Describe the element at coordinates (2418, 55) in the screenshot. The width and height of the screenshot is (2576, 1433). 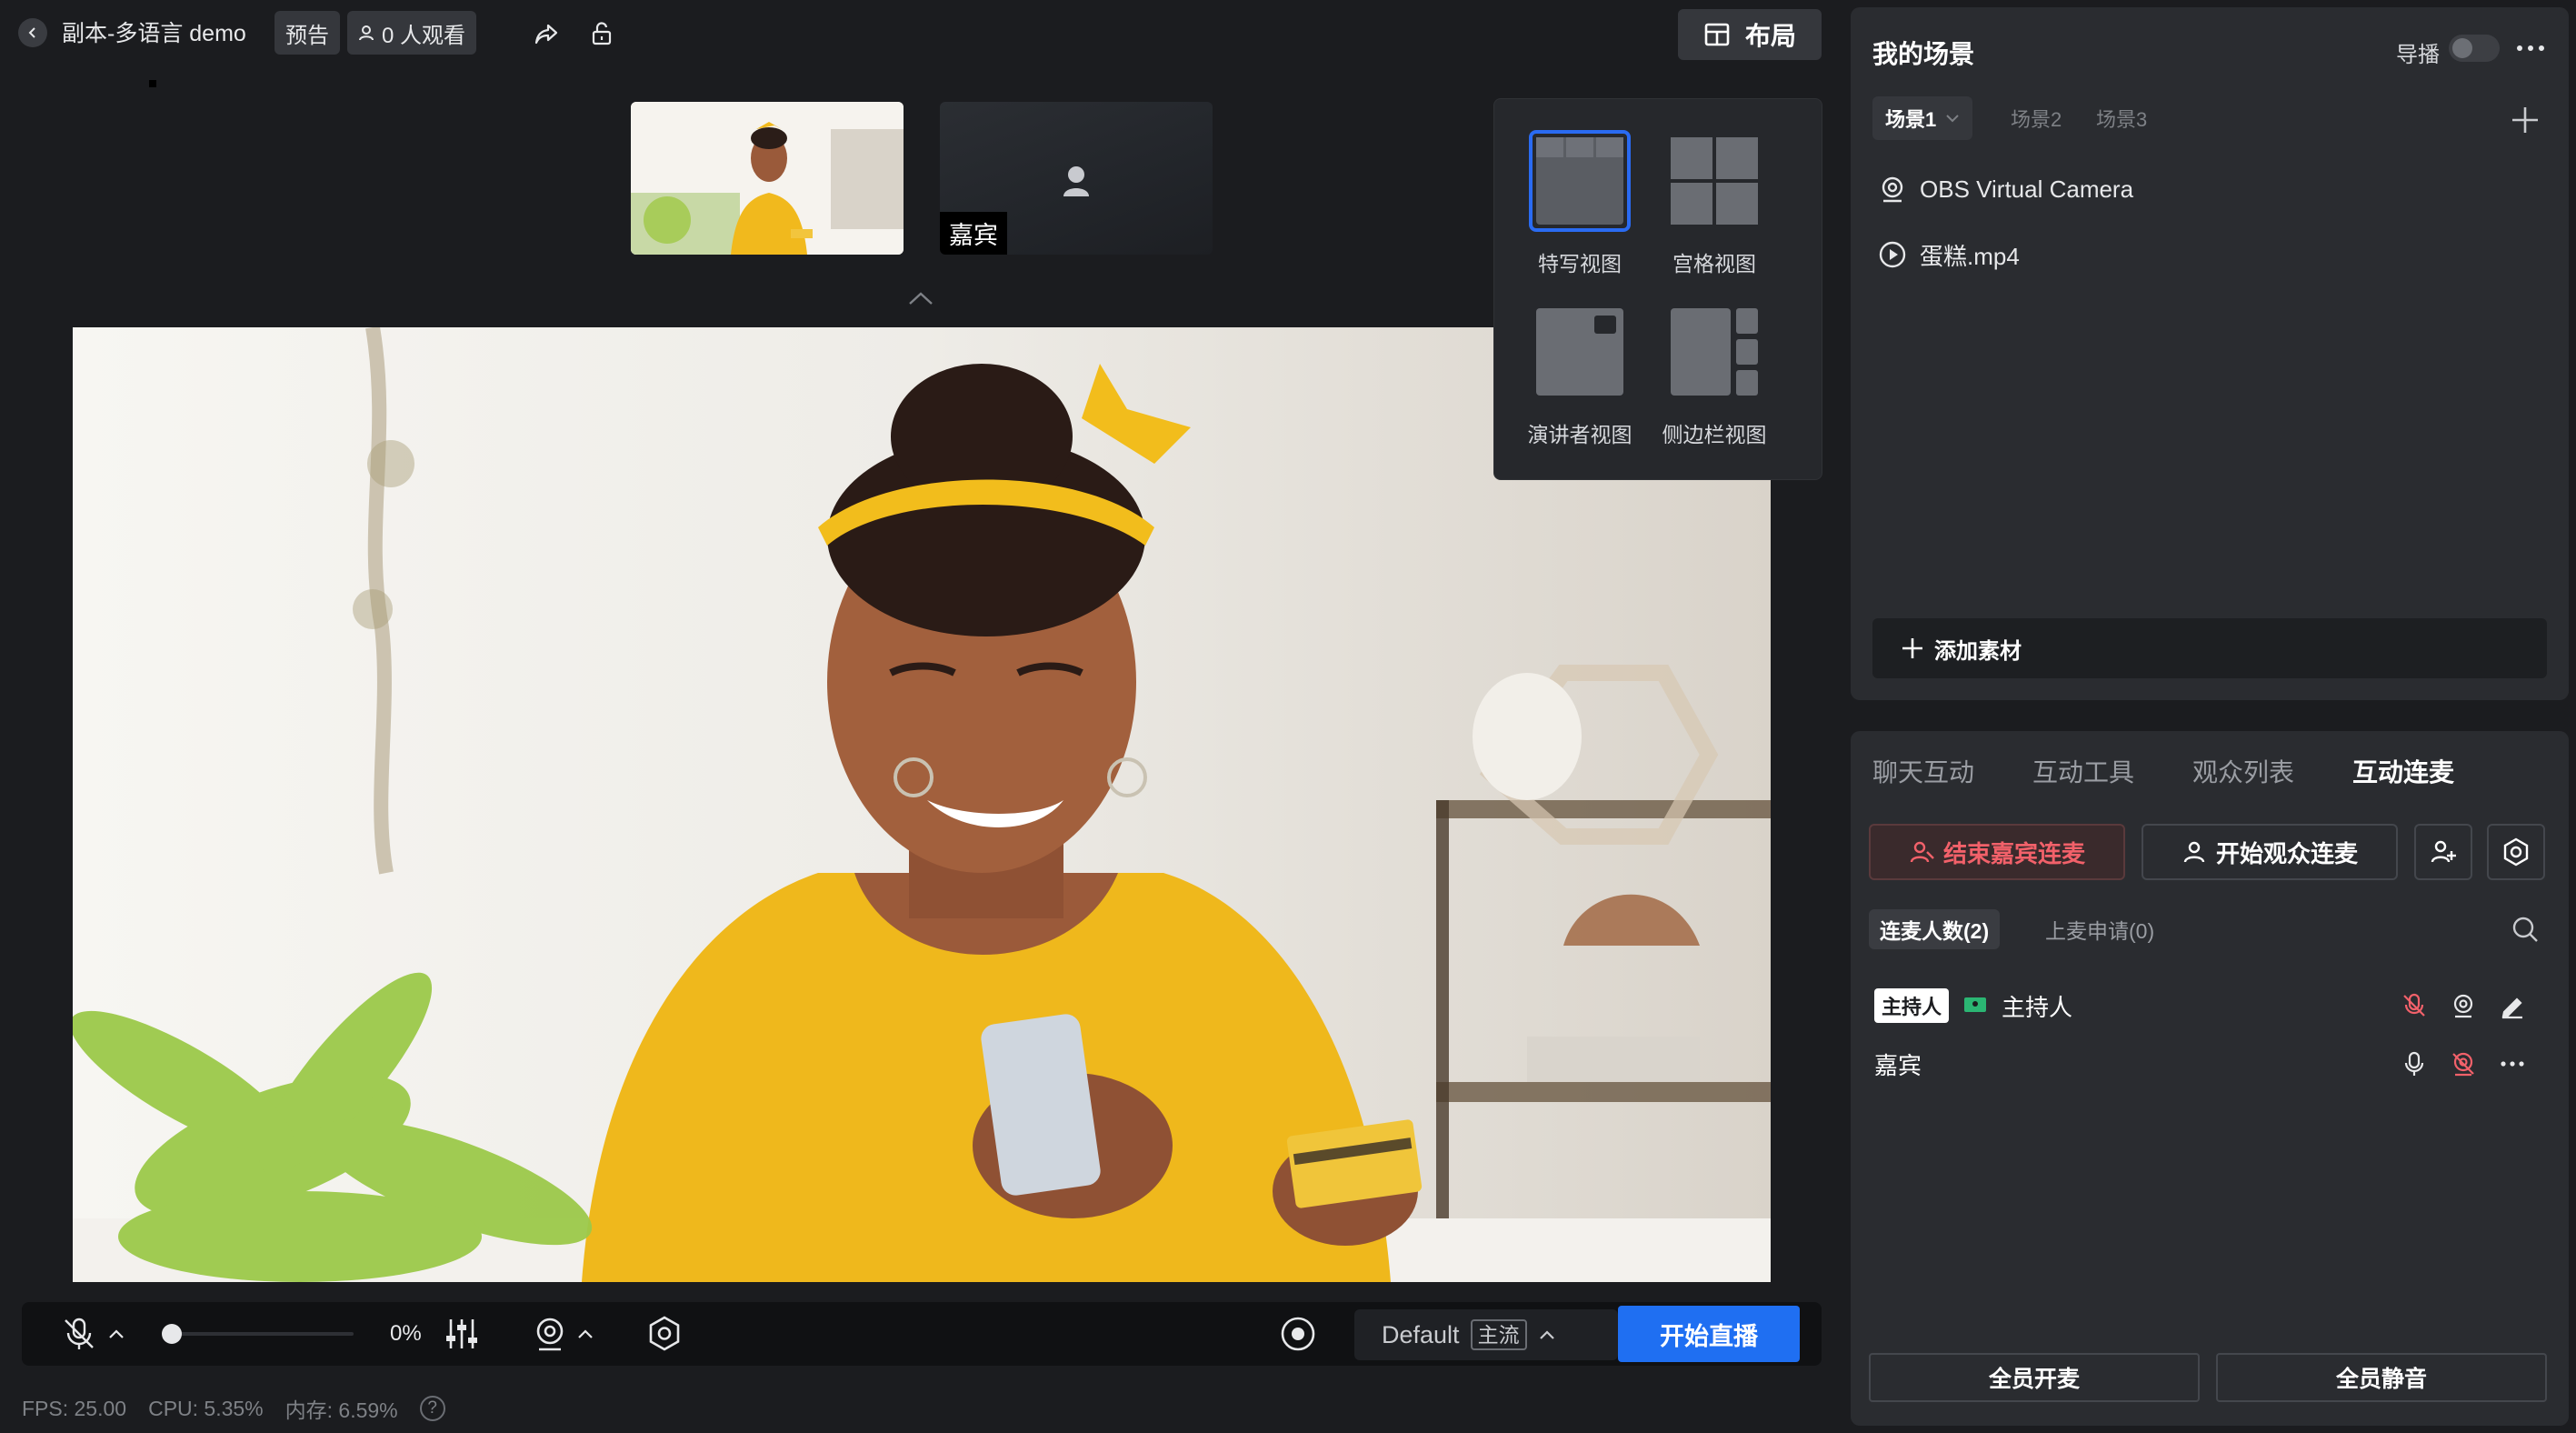
I see `director-label: 导播` at that location.